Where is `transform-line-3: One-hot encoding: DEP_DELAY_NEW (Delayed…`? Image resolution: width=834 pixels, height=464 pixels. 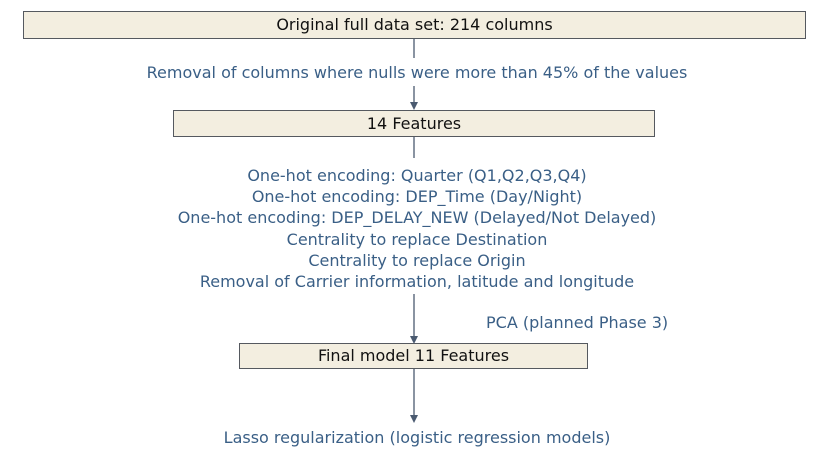
transform-line-3: One-hot encoding: DEP_DELAY_NEW (Delayed… is located at coordinates (417, 217).